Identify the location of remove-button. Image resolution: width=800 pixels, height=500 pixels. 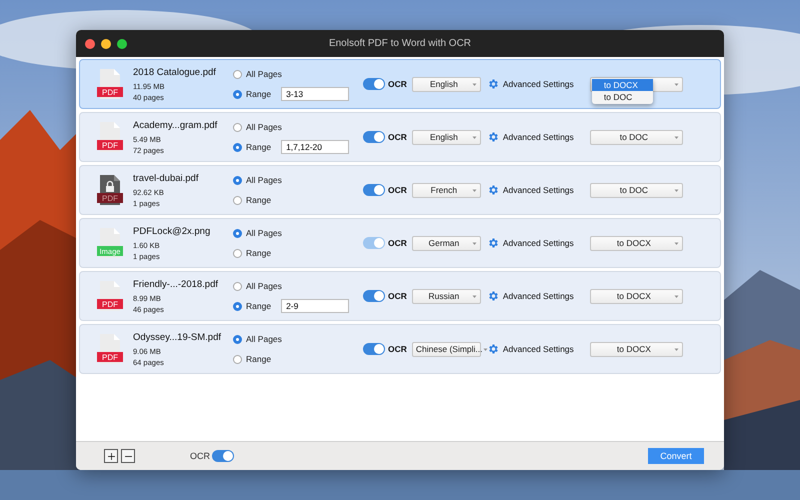
(128, 456).